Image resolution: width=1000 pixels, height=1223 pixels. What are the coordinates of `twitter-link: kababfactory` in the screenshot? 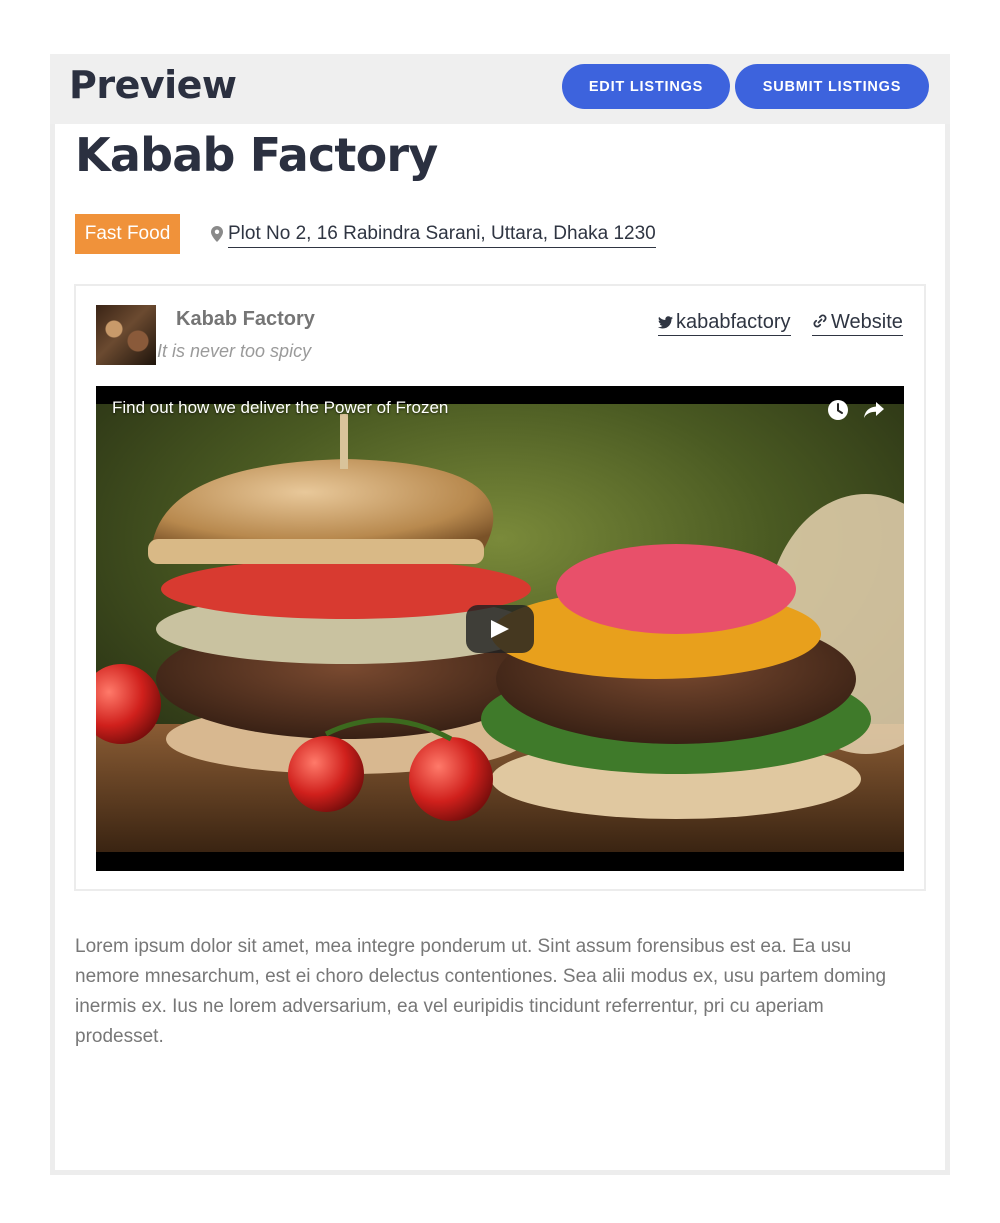 It's located at (724, 323).